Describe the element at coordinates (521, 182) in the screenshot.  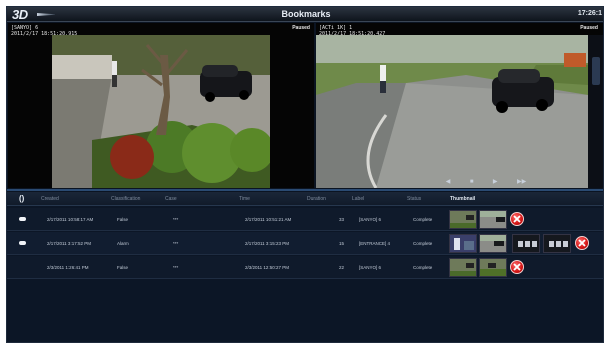
I see `fast-forward-icon: ▶▶` at that location.